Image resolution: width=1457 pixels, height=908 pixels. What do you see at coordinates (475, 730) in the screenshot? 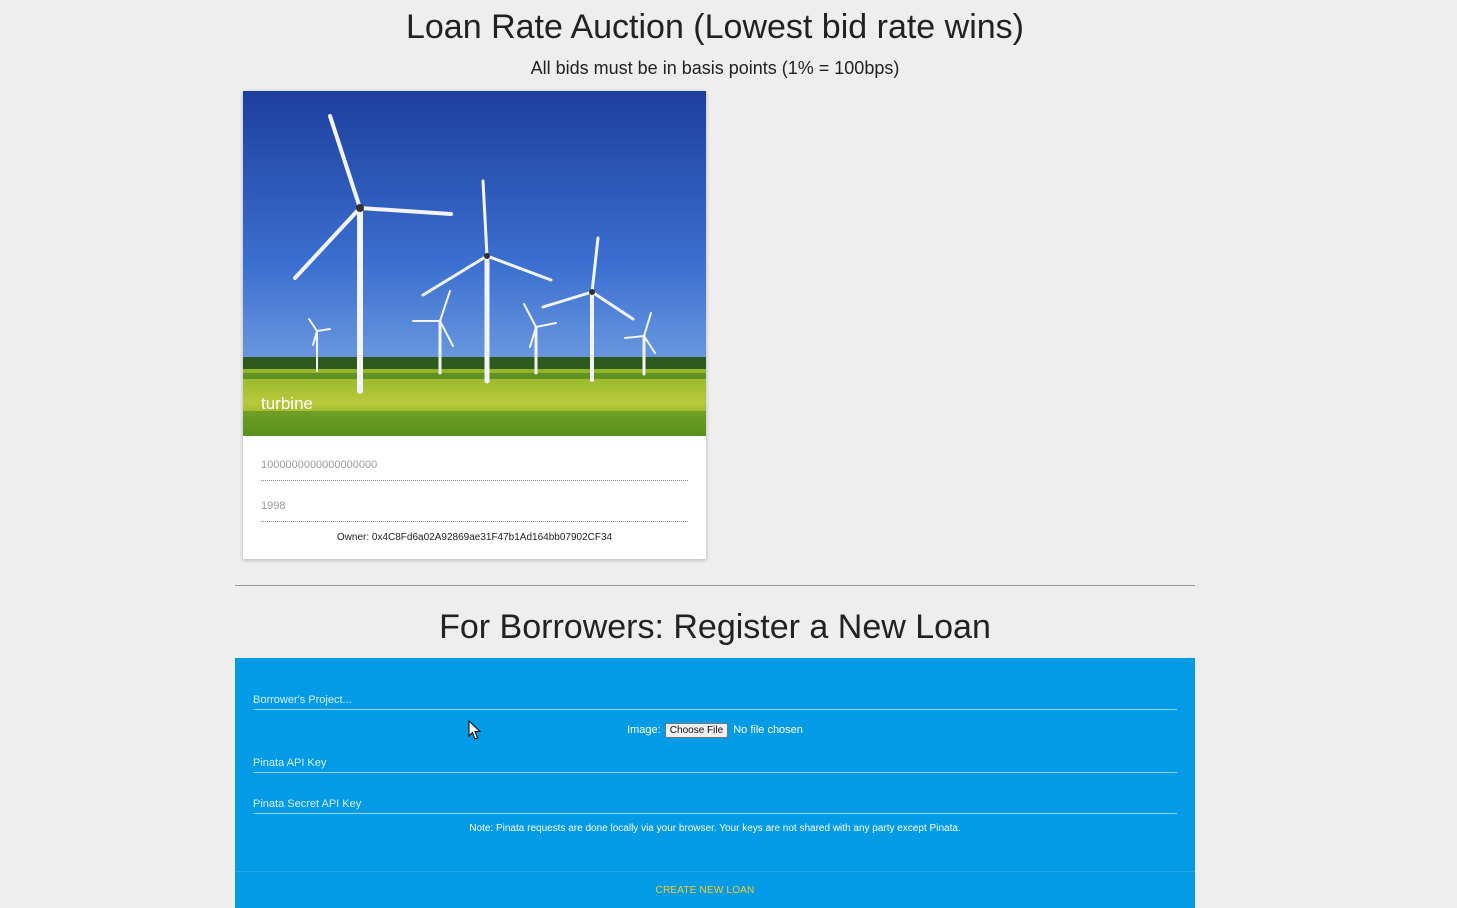
I see `mouse-cursor-icon` at bounding box center [475, 730].